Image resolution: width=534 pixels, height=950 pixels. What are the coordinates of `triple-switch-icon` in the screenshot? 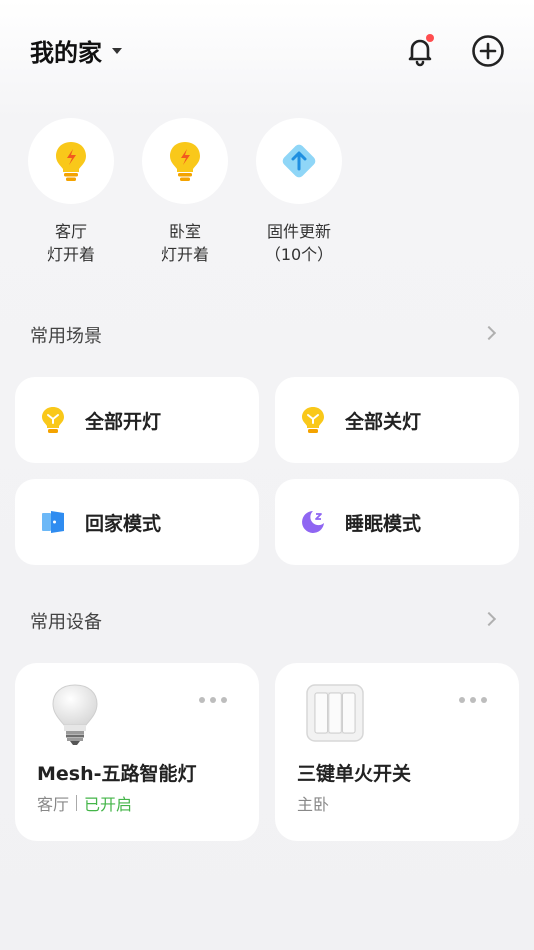 It's located at (335, 713).